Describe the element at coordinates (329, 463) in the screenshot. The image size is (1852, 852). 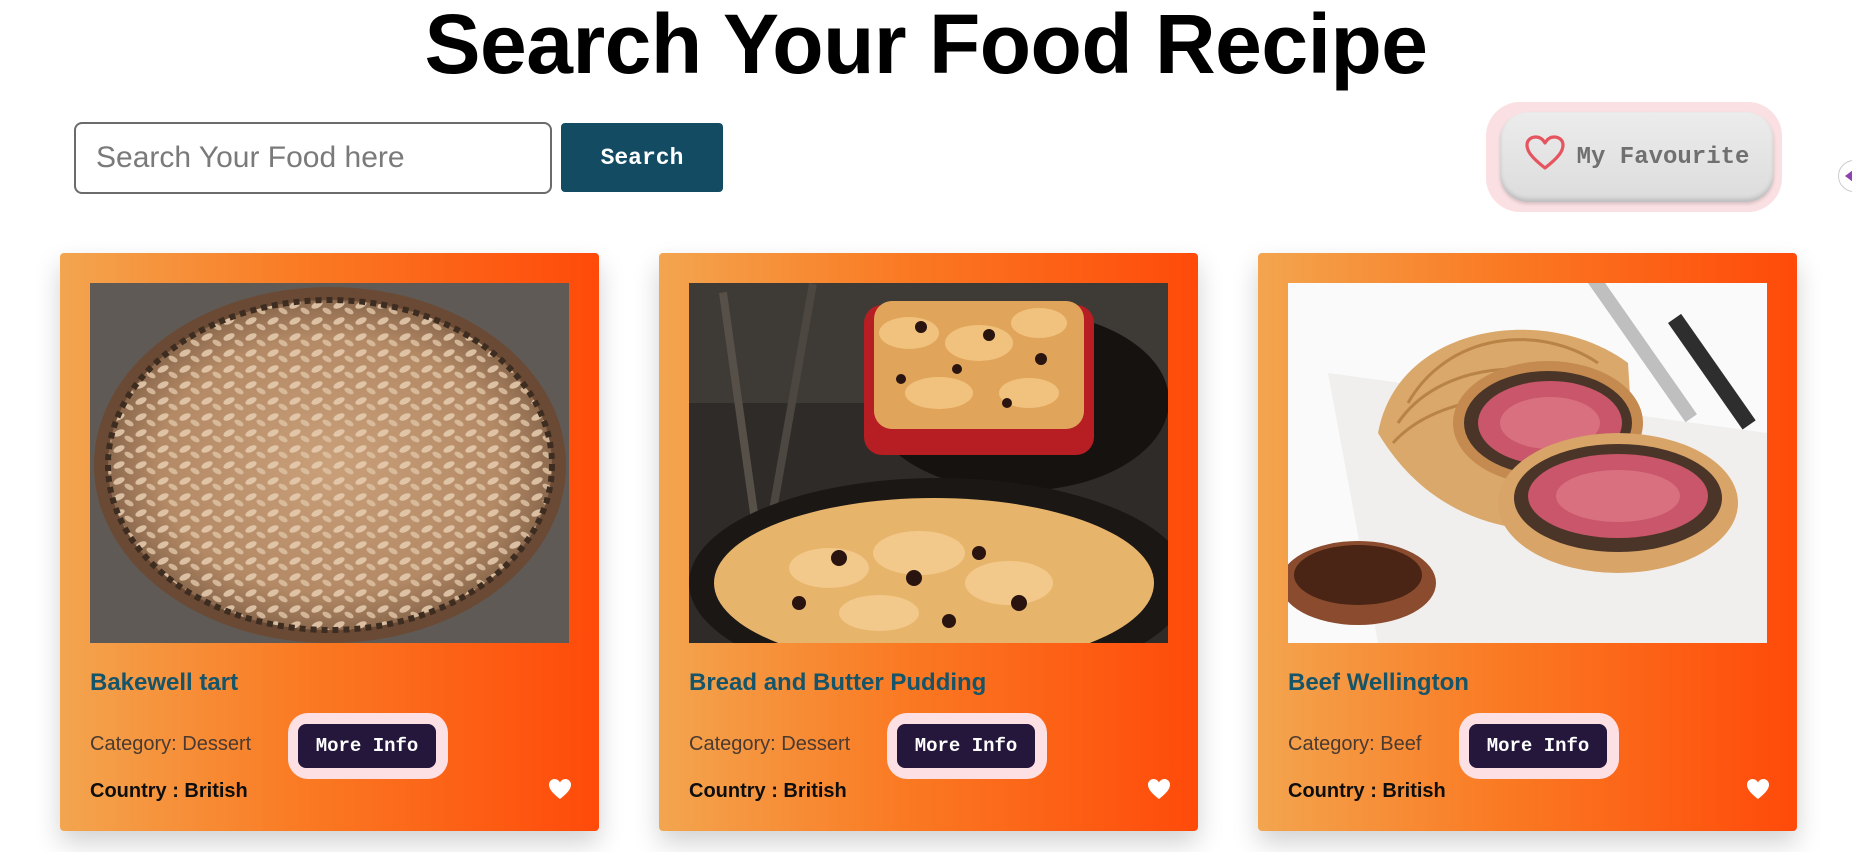
I see `bakewell-tart-image` at that location.